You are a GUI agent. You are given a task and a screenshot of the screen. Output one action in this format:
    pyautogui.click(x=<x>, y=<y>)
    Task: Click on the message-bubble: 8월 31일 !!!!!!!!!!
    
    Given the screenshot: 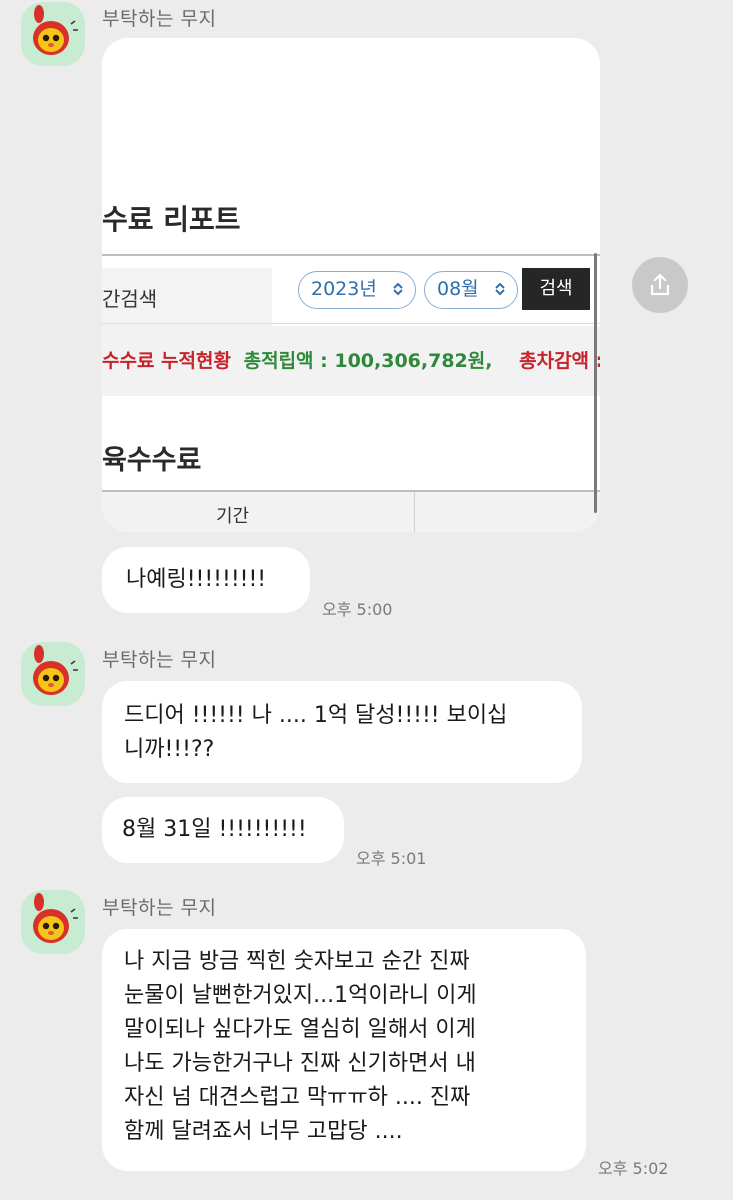 What is the action you would take?
    pyautogui.click(x=223, y=830)
    